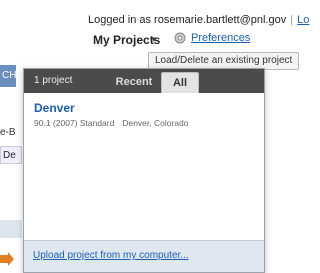 The image size is (320, 273). I want to click on tab-recent: Recent, so click(134, 82).